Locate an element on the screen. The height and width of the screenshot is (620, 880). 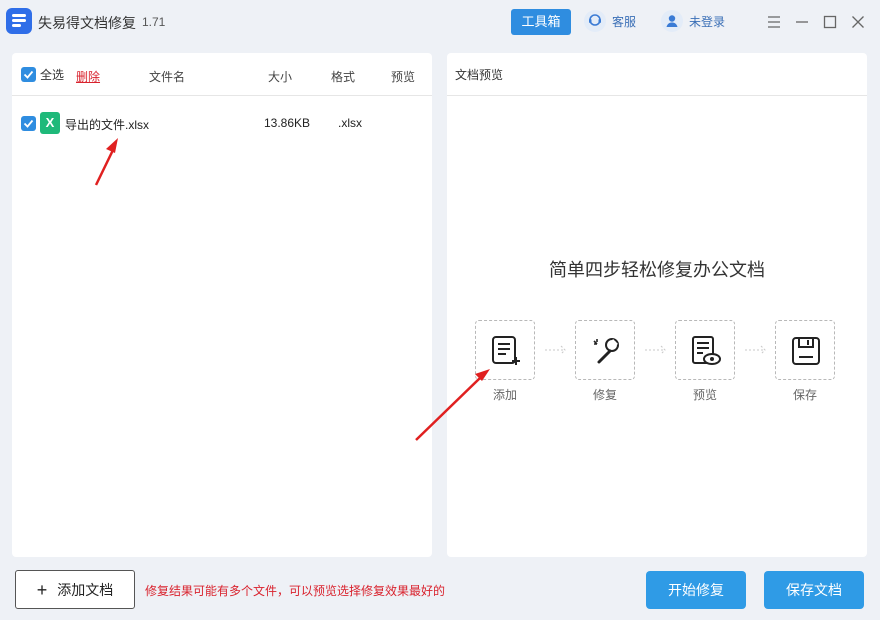
minimize-icon is located at coordinates (802, 22).